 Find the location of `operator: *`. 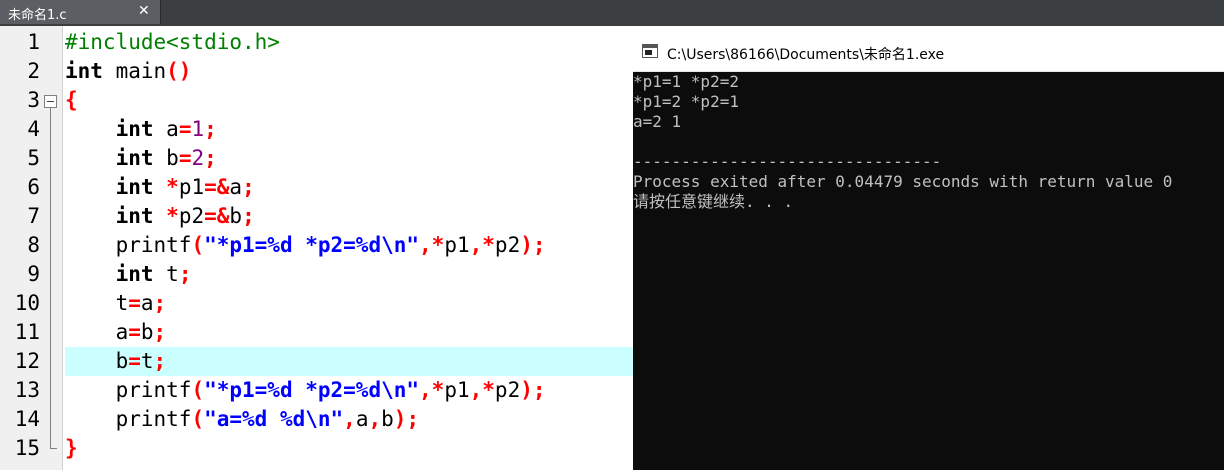

operator: * is located at coordinates (172, 216).